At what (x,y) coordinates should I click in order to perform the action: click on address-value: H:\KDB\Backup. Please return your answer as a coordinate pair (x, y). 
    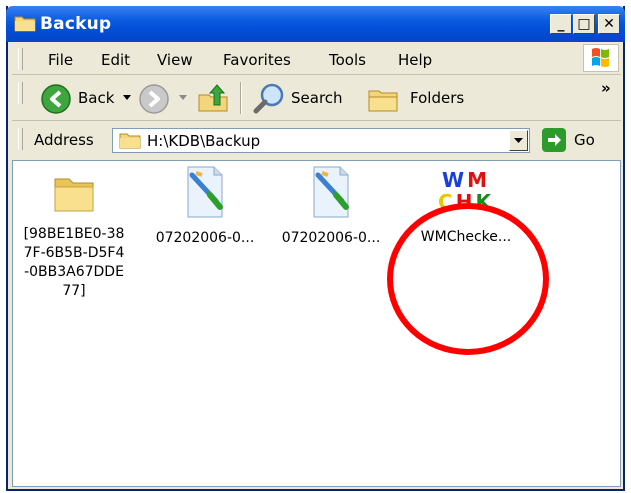
    Looking at the image, I should click on (204, 141).